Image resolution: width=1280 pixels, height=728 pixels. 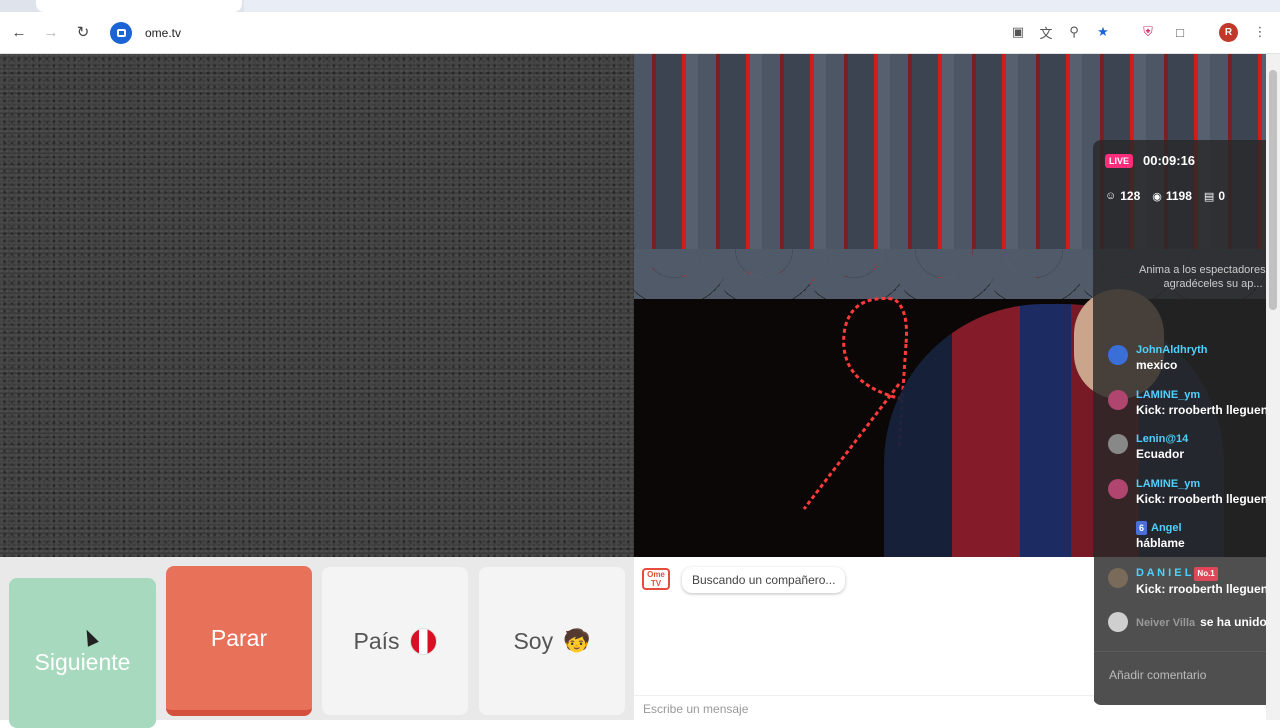 What do you see at coordinates (1160, 454) in the screenshot?
I see `chat-message-text: Ecuador` at bounding box center [1160, 454].